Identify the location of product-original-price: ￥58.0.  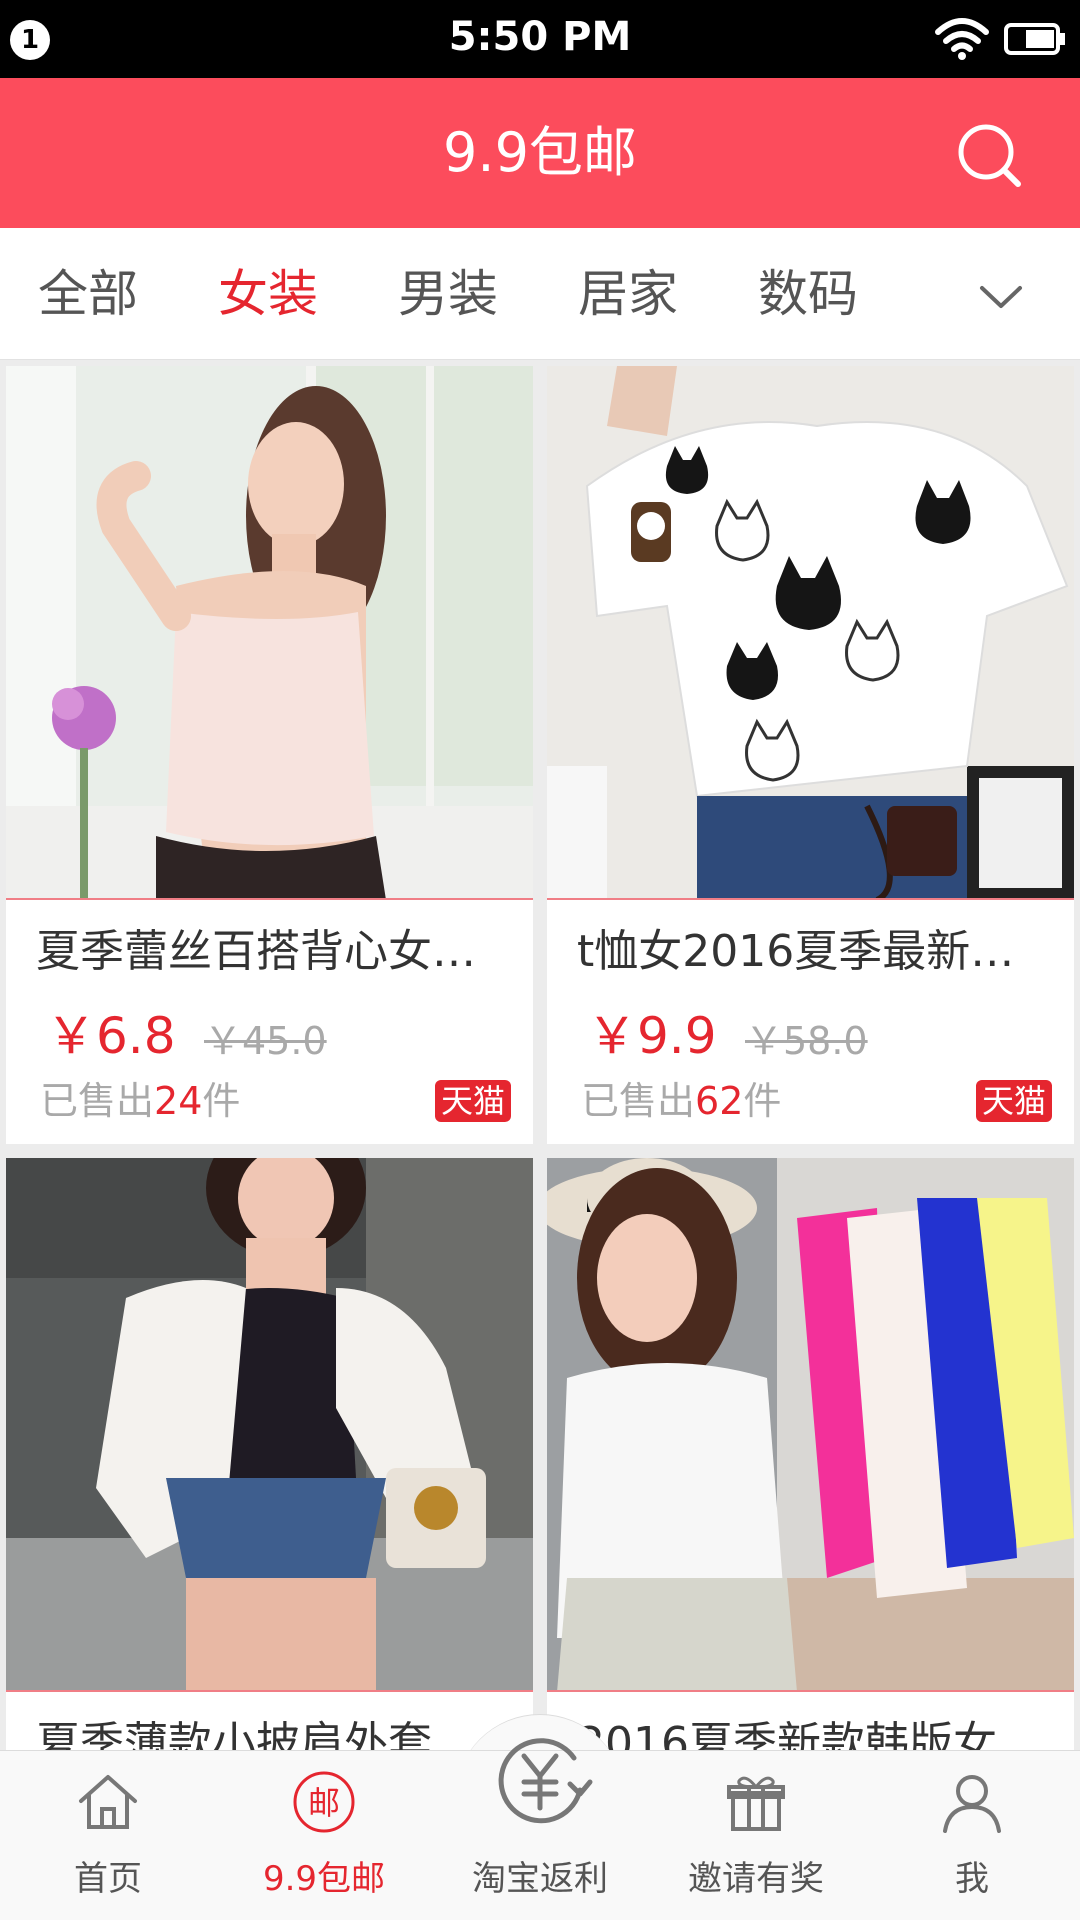
(806, 1041).